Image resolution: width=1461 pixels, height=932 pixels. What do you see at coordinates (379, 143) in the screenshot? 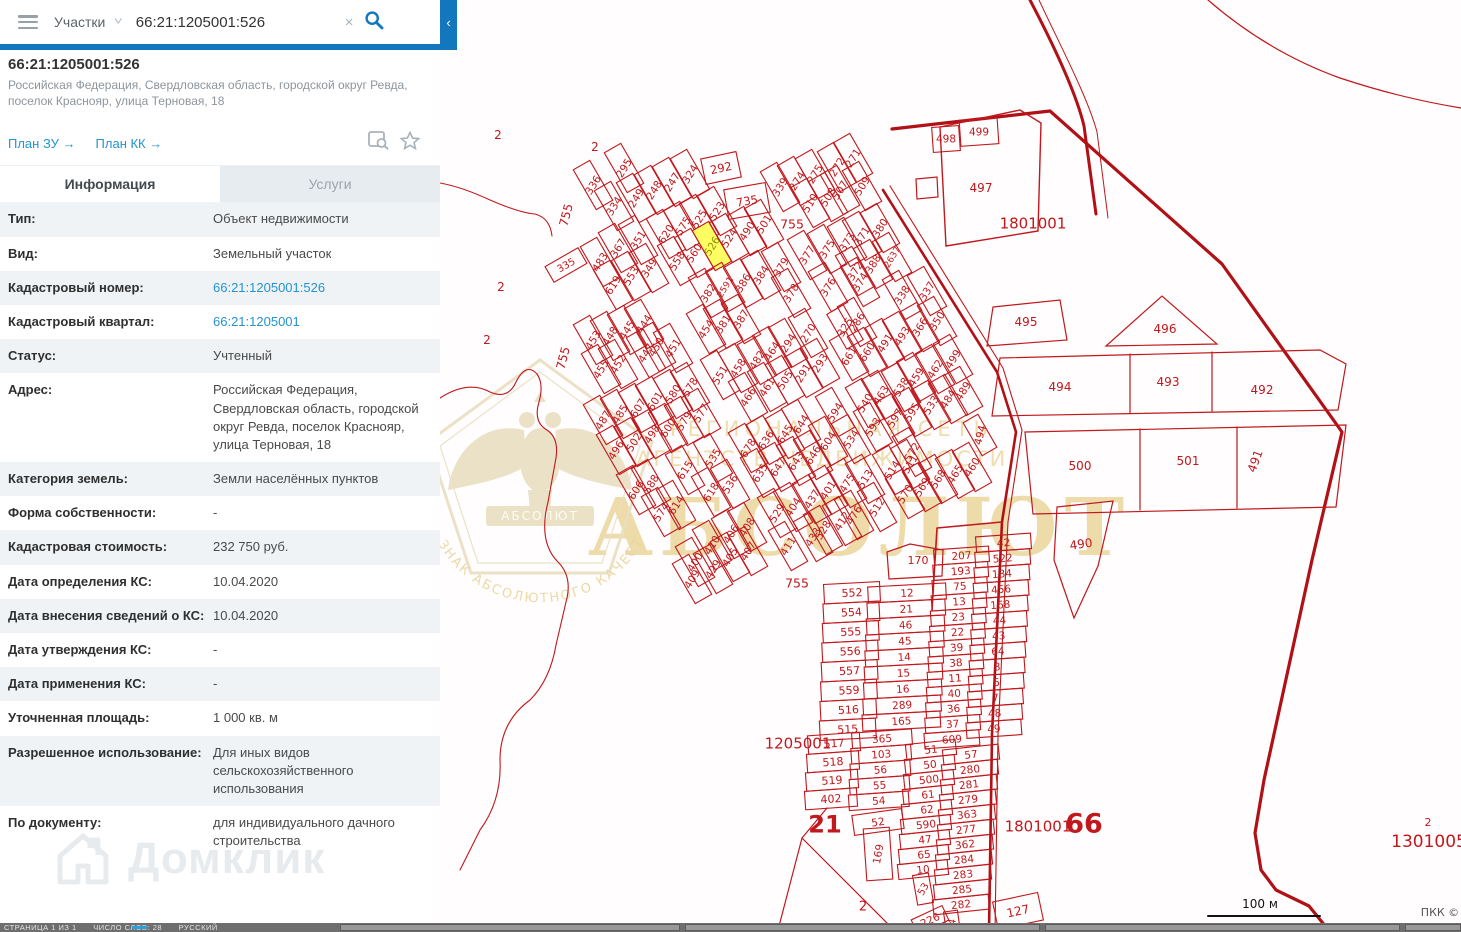
I see `preview-search-icon` at bounding box center [379, 143].